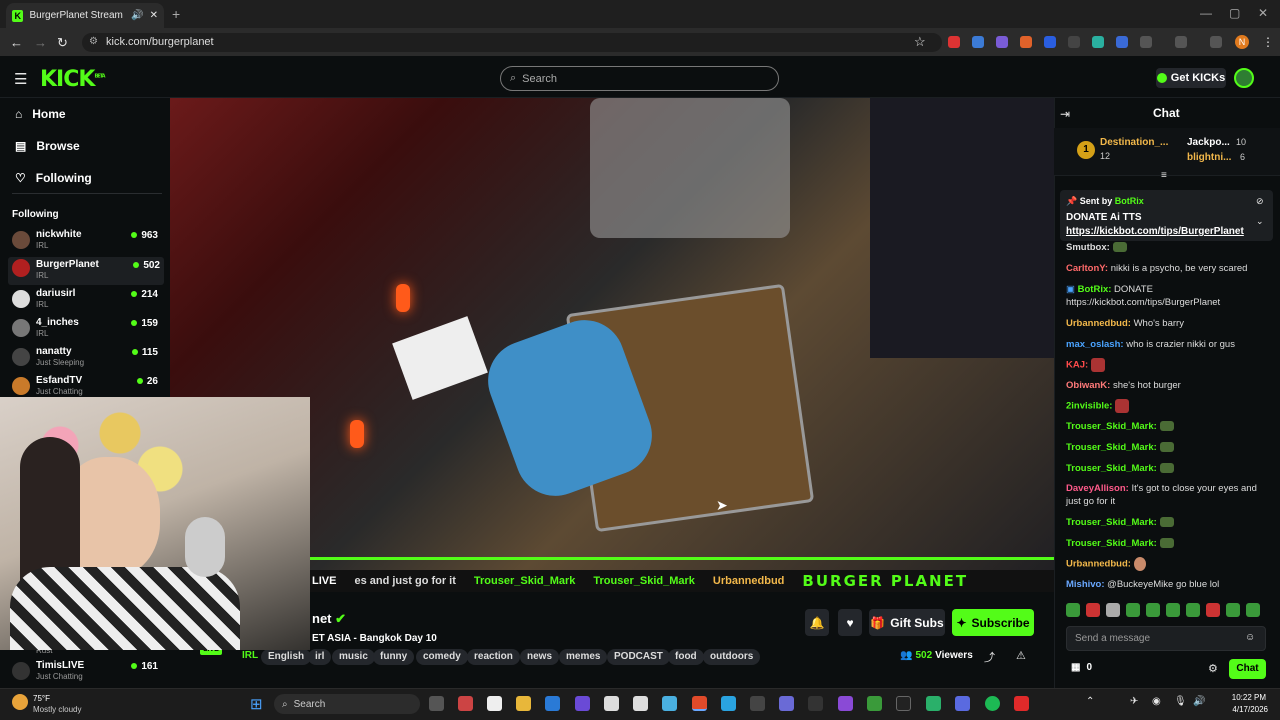 The height and width of the screenshot is (720, 1280). What do you see at coordinates (1077, 365) in the screenshot?
I see `chat-username: KAJ:` at bounding box center [1077, 365].